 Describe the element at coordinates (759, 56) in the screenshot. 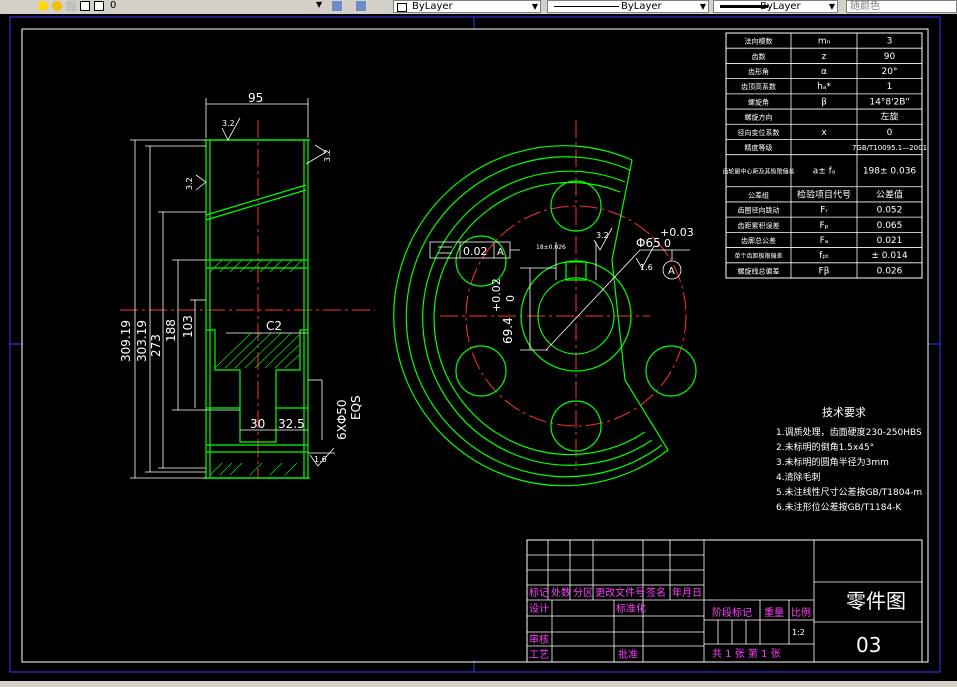

I see `param-name: 齿数` at that location.